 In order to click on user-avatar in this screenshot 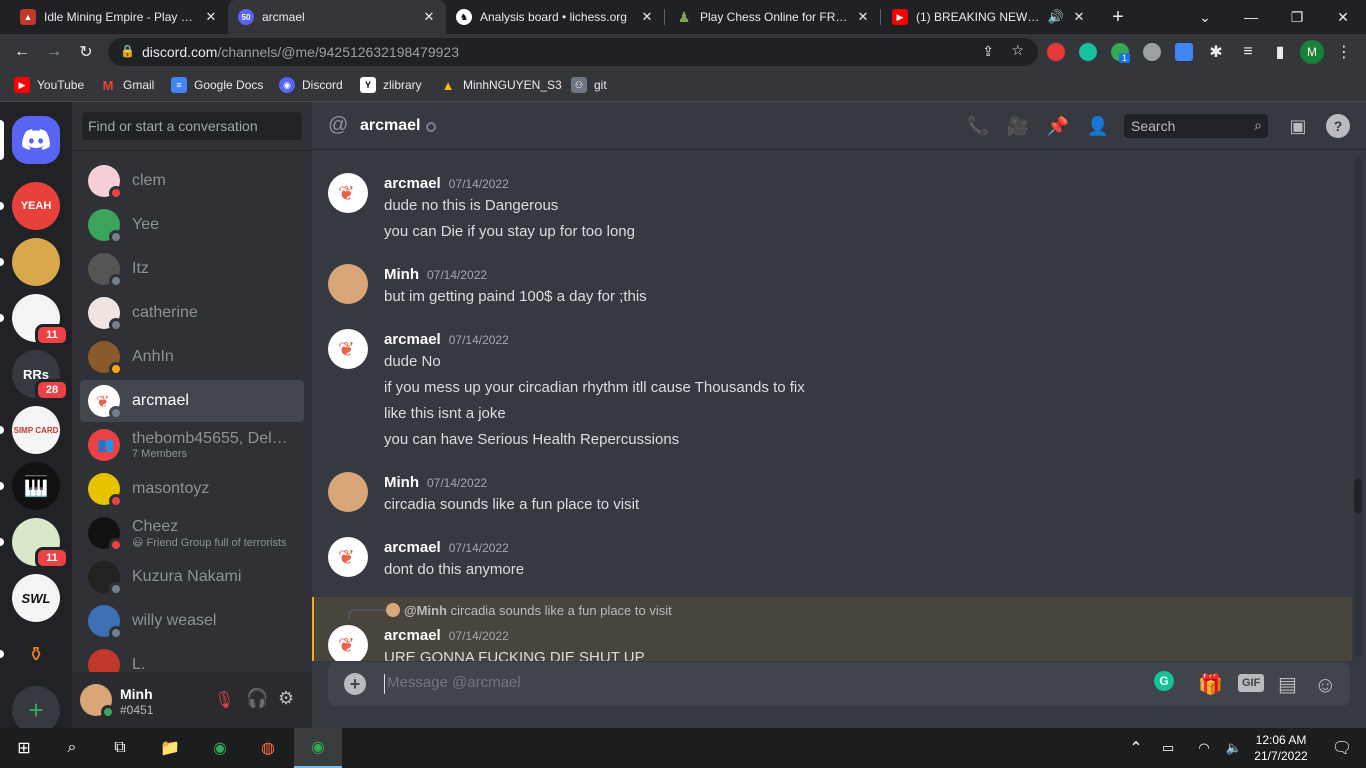, I will do `click(97, 701)`.